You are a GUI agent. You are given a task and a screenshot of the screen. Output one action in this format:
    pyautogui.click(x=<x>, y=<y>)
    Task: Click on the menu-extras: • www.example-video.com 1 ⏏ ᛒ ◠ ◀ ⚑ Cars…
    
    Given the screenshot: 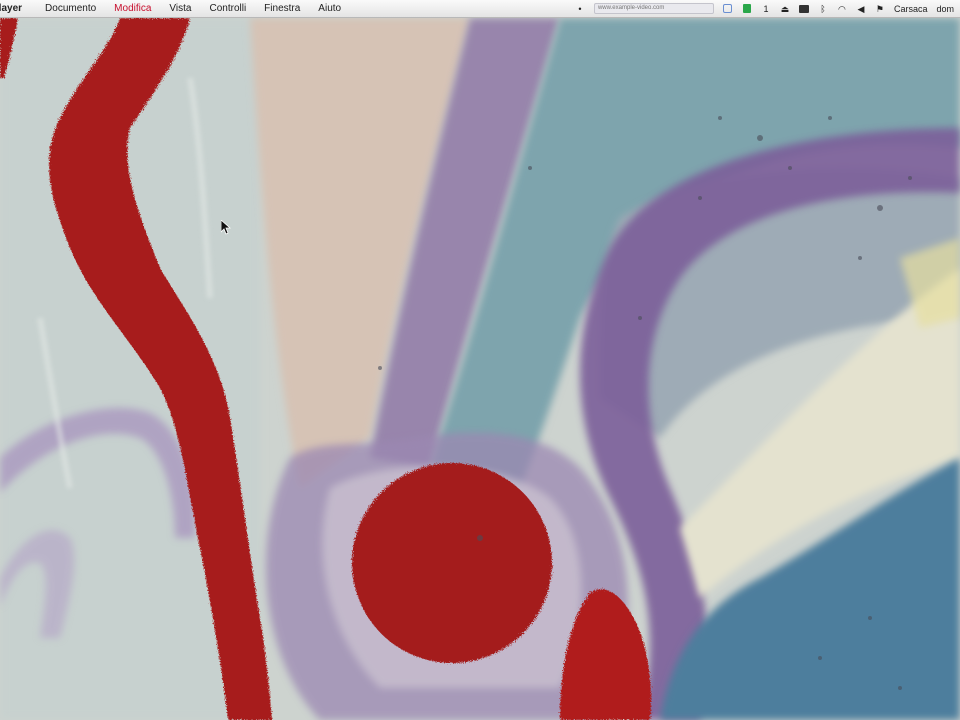 What is the action you would take?
    pyautogui.click(x=764, y=8)
    